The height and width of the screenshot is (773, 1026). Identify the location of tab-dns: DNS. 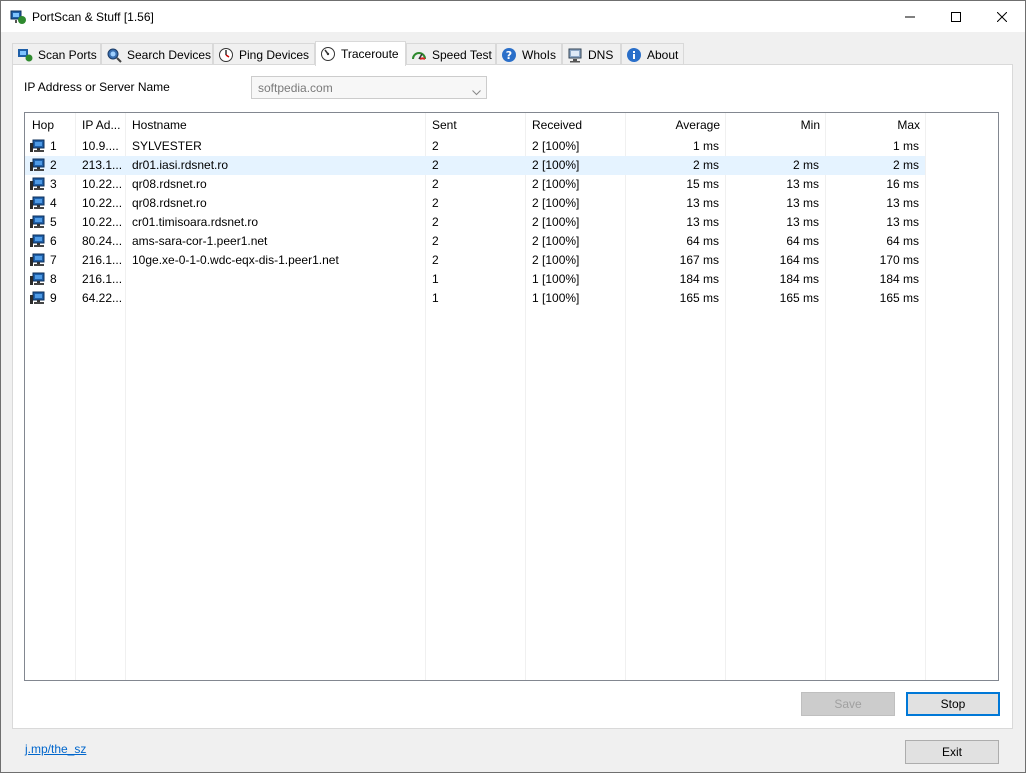
(591, 54).